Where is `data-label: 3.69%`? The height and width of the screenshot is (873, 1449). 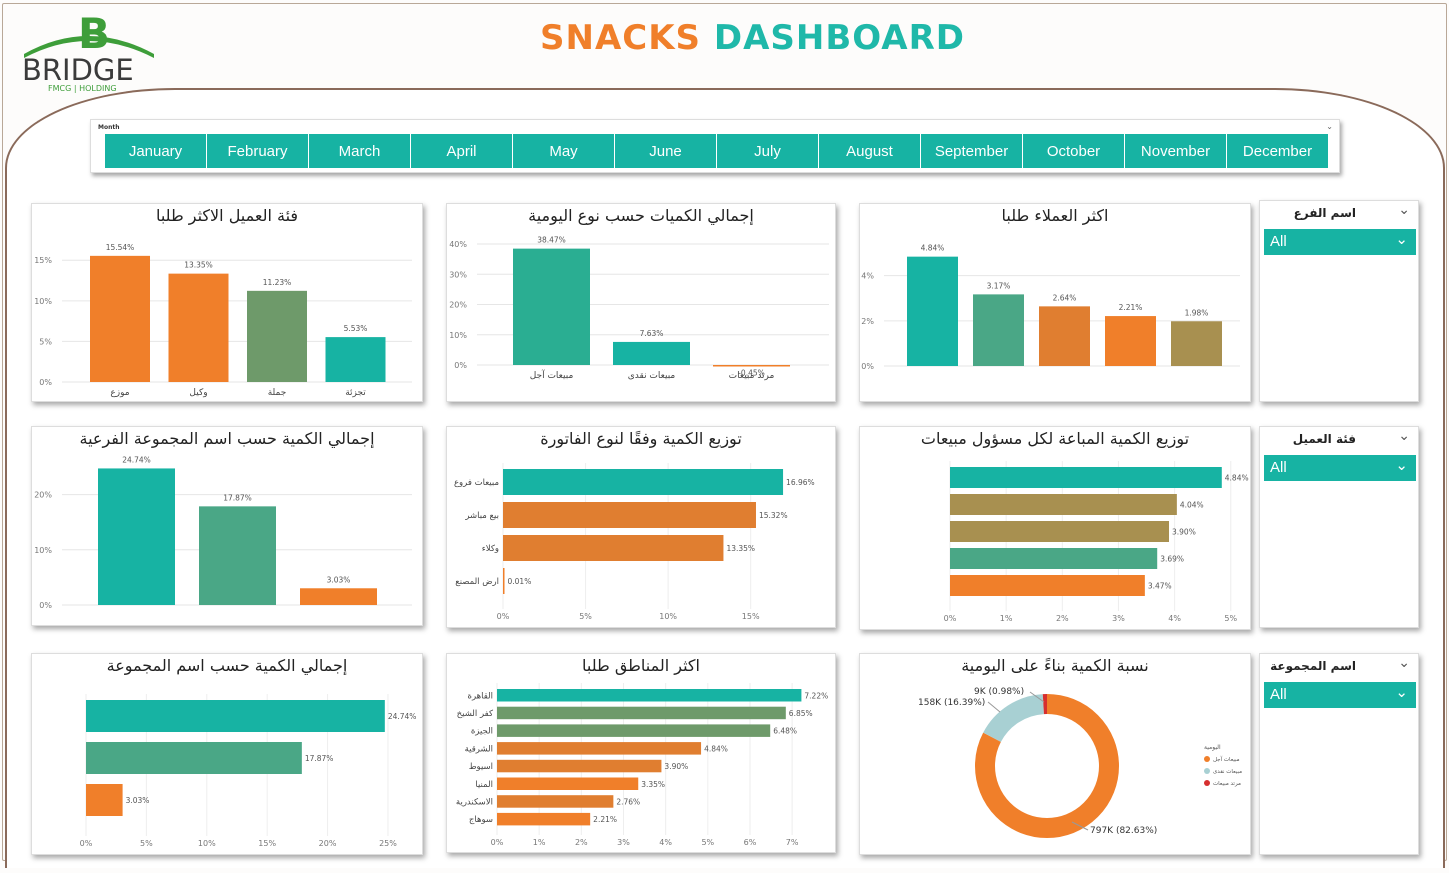
data-label: 3.69% is located at coordinates (1172, 559).